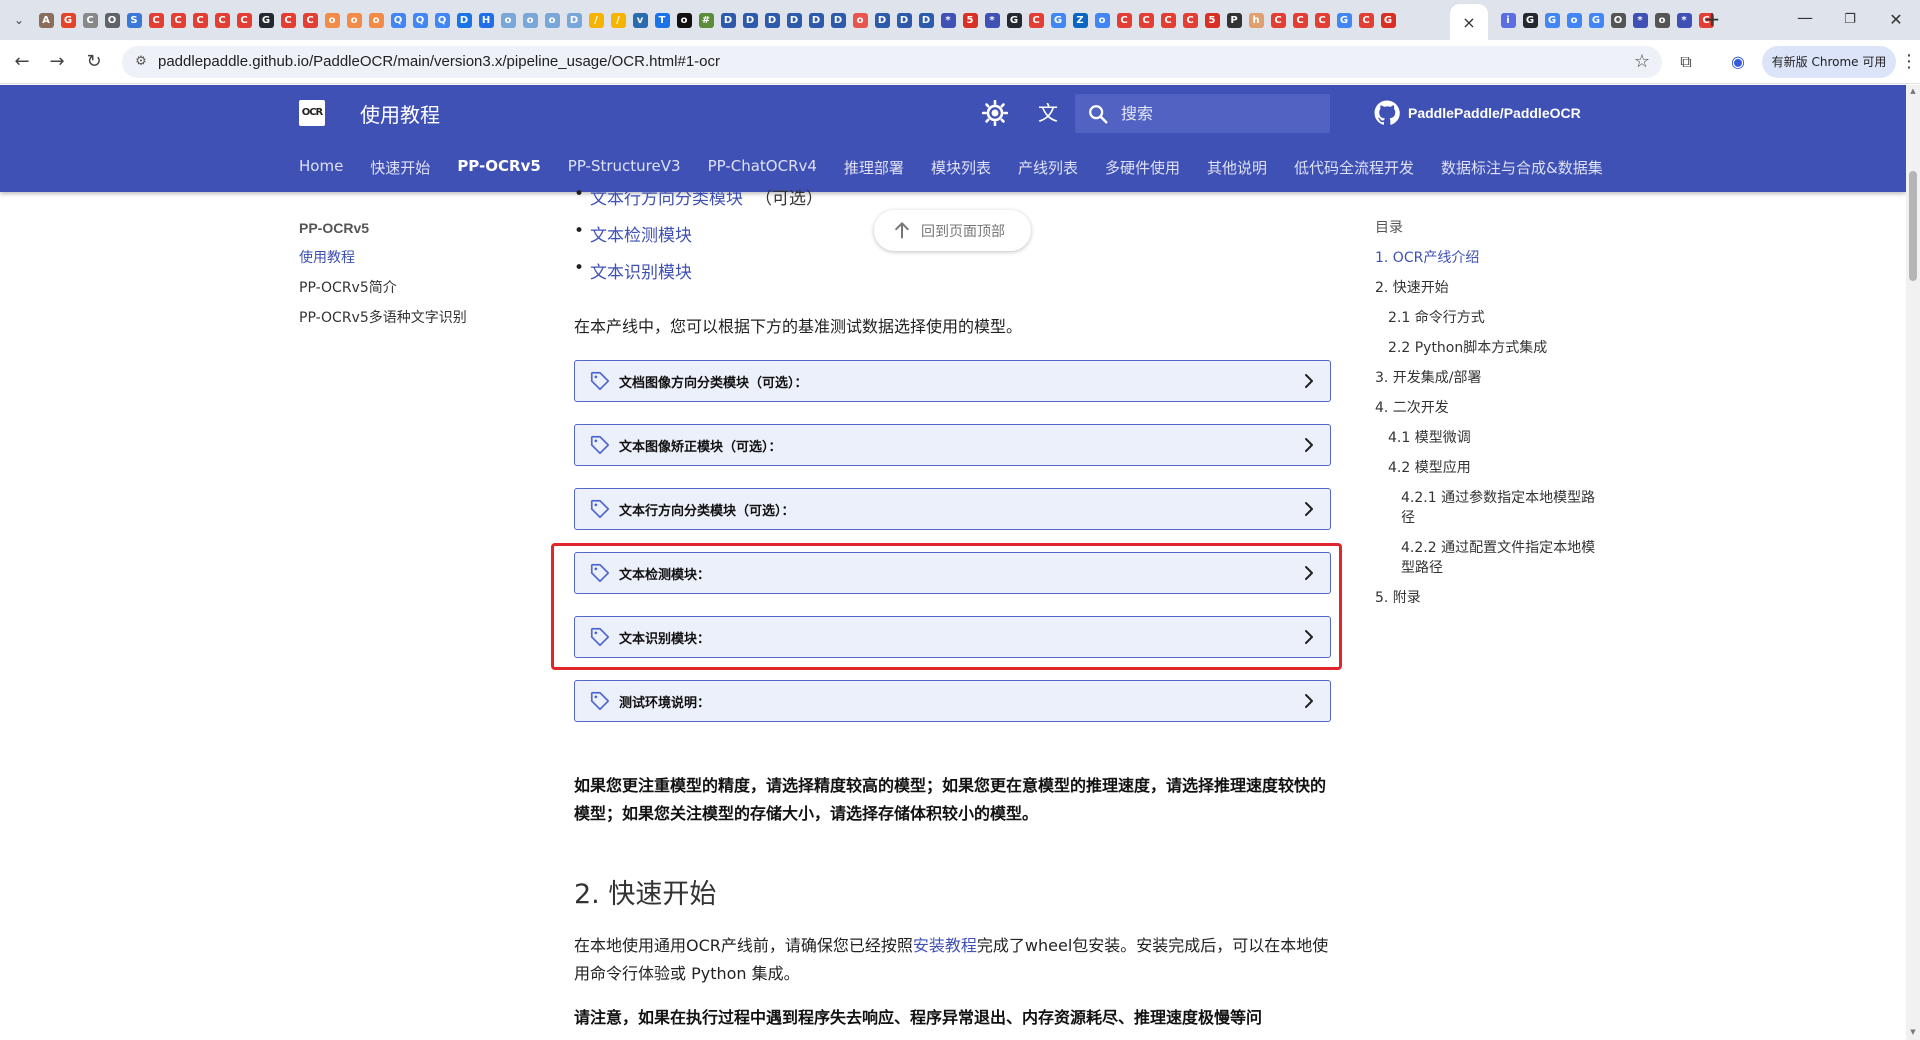 This screenshot has height=1040, width=1920. I want to click on bullet-link: 文本检测模块, so click(641, 236).